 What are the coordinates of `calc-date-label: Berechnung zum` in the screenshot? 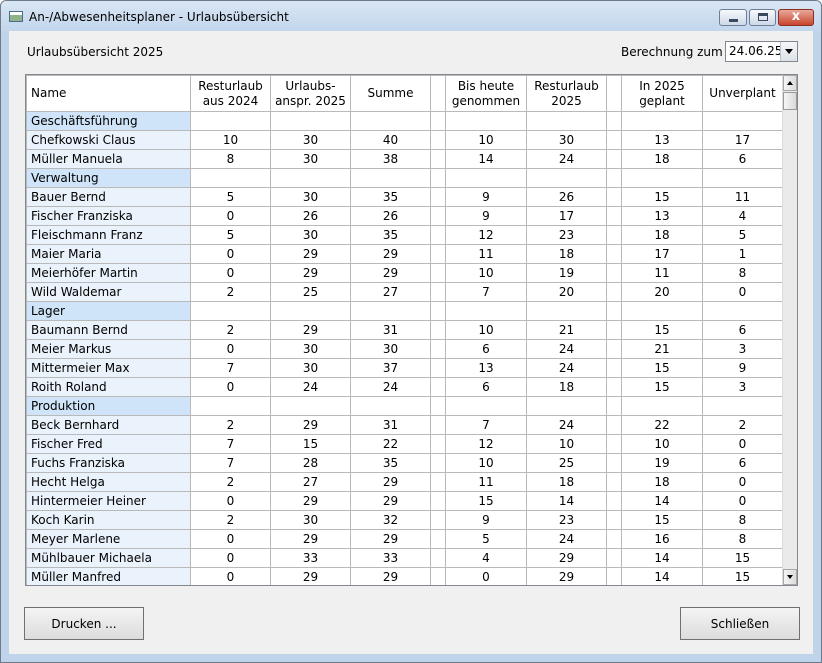 It's located at (672, 52).